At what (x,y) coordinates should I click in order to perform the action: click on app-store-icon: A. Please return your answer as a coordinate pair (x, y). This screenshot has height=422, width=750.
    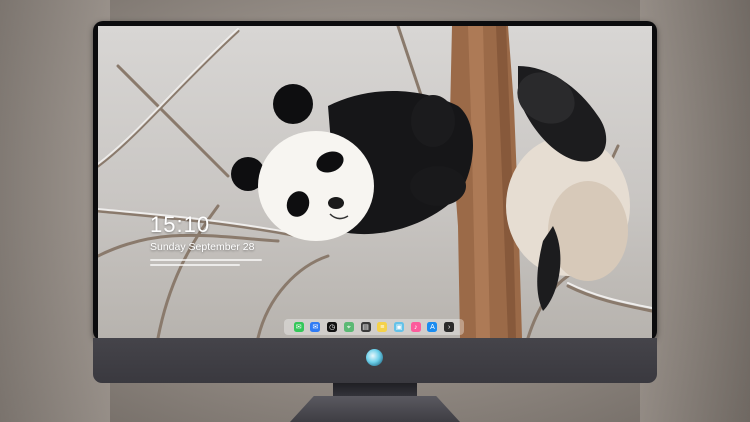
    Looking at the image, I should click on (432, 327).